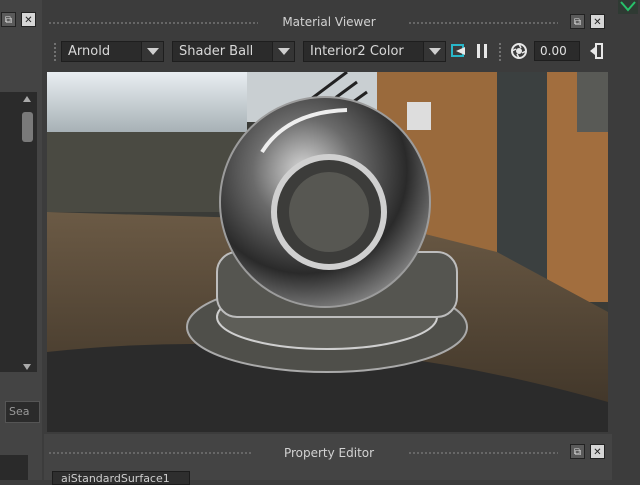 This screenshot has height=485, width=640. I want to click on left-bottom-field, so click(14, 467).